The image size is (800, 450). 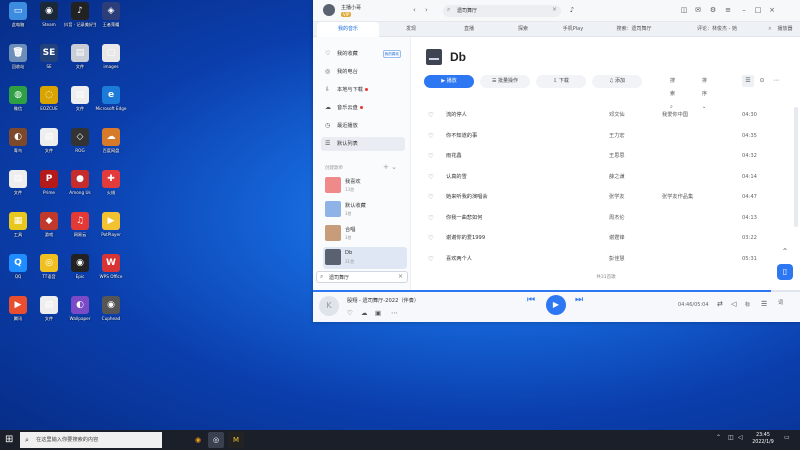 What do you see at coordinates (80, 308) in the screenshot?
I see `desktop-icon: ◐ Wallpaper` at bounding box center [80, 308].